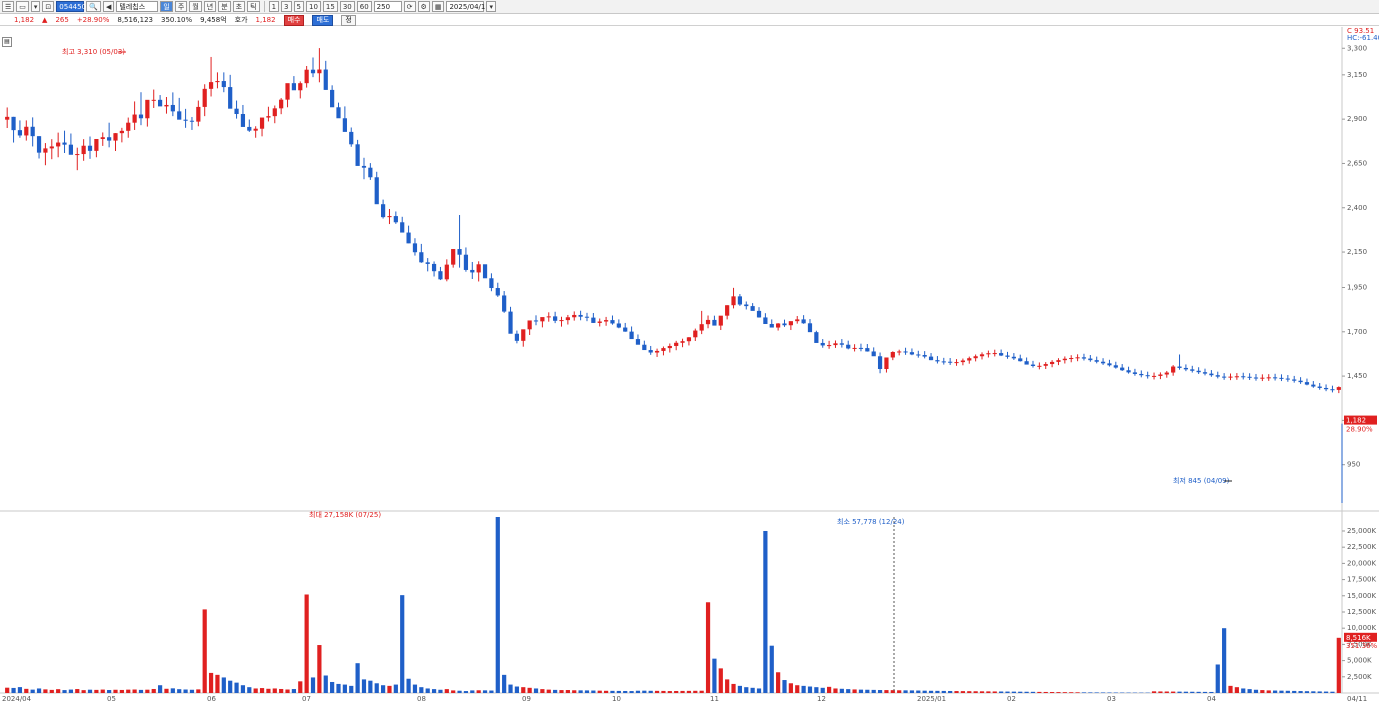 This screenshot has width=1379, height=702. Describe the element at coordinates (224, 6) in the screenshot. I see `period-minute-button: 분` at that location.